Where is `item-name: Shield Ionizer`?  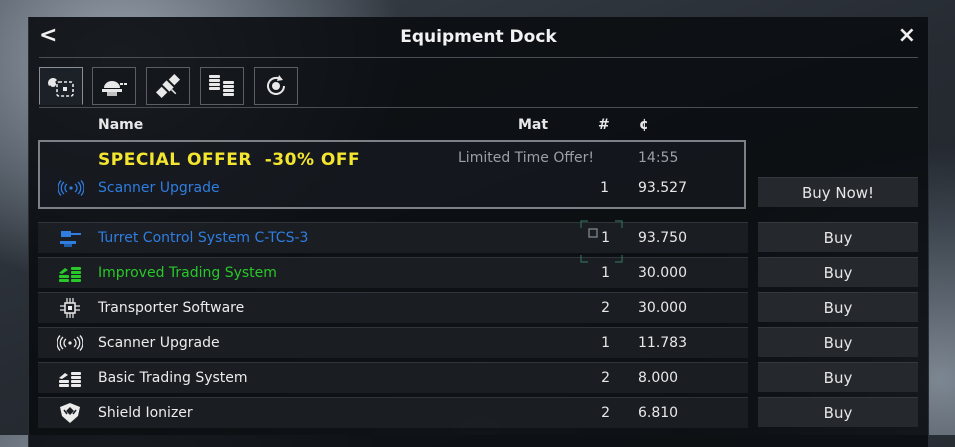
item-name: Shield Ionizer is located at coordinates (145, 413).